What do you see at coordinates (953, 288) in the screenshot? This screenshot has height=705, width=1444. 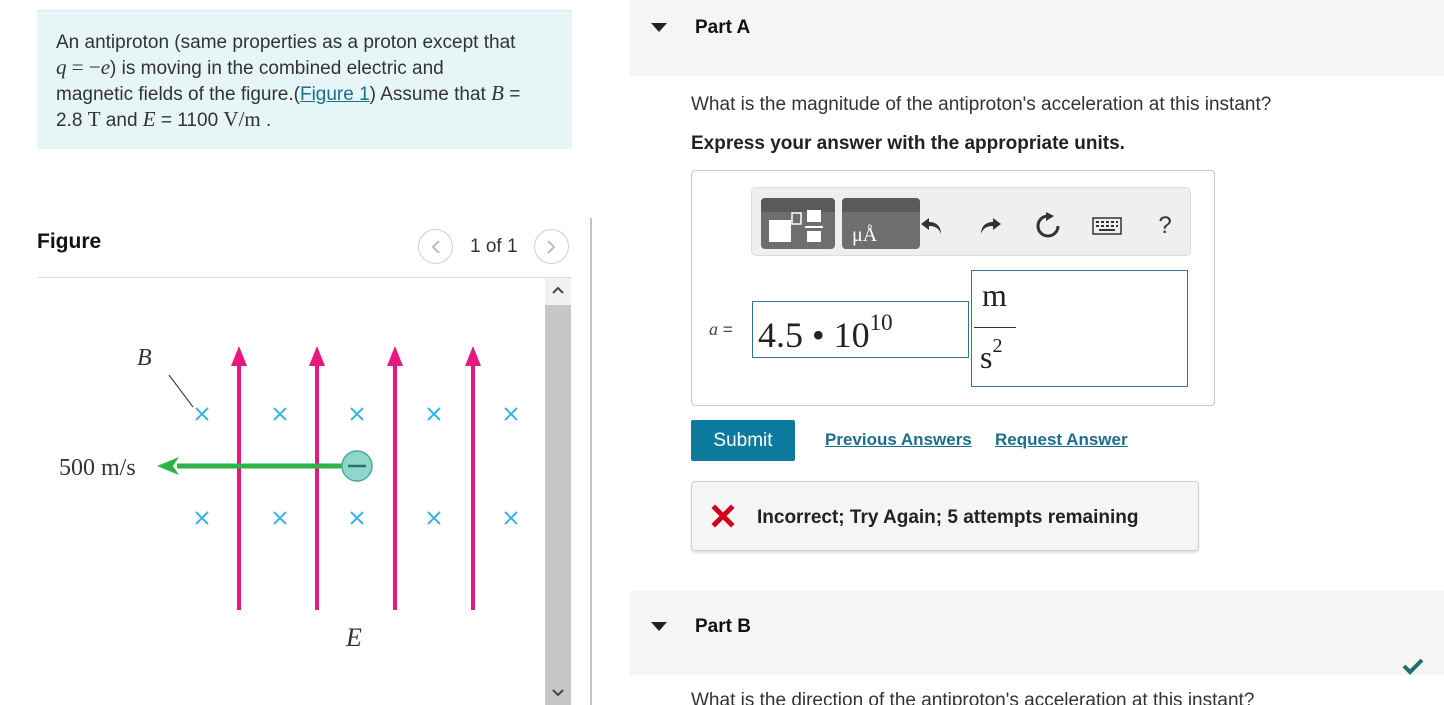 I see `answer-box: μÅ ? a = 4.5 • 1010 m s2` at bounding box center [953, 288].